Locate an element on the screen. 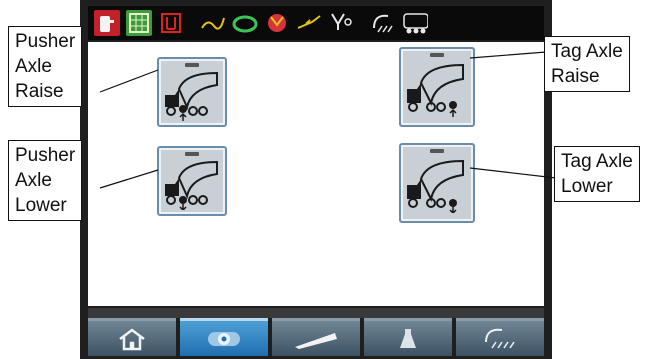  work-light-icon is located at coordinates (500, 338).